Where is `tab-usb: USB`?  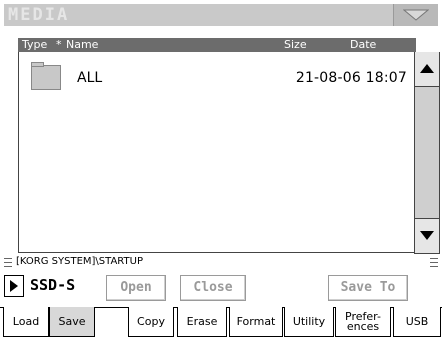
tab-usb: USB is located at coordinates (417, 322).